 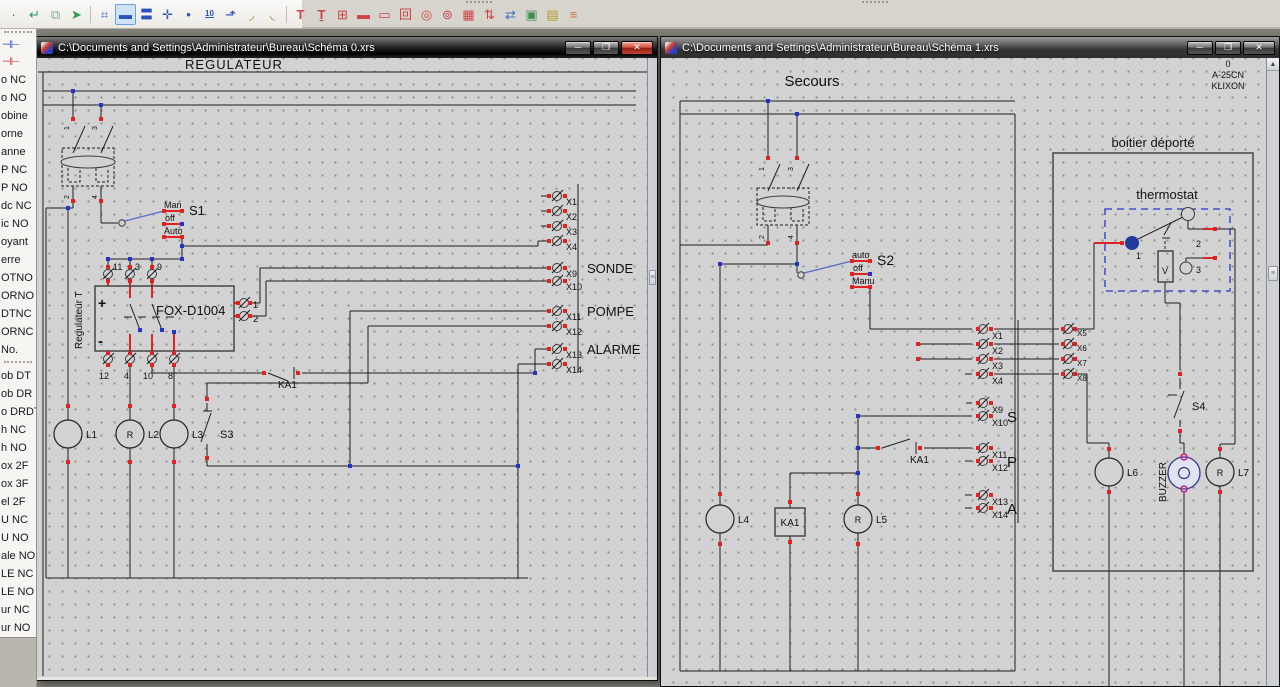 What do you see at coordinates (1198, 270) in the screenshot?
I see `thermostat-pin3-label: 3` at bounding box center [1198, 270].